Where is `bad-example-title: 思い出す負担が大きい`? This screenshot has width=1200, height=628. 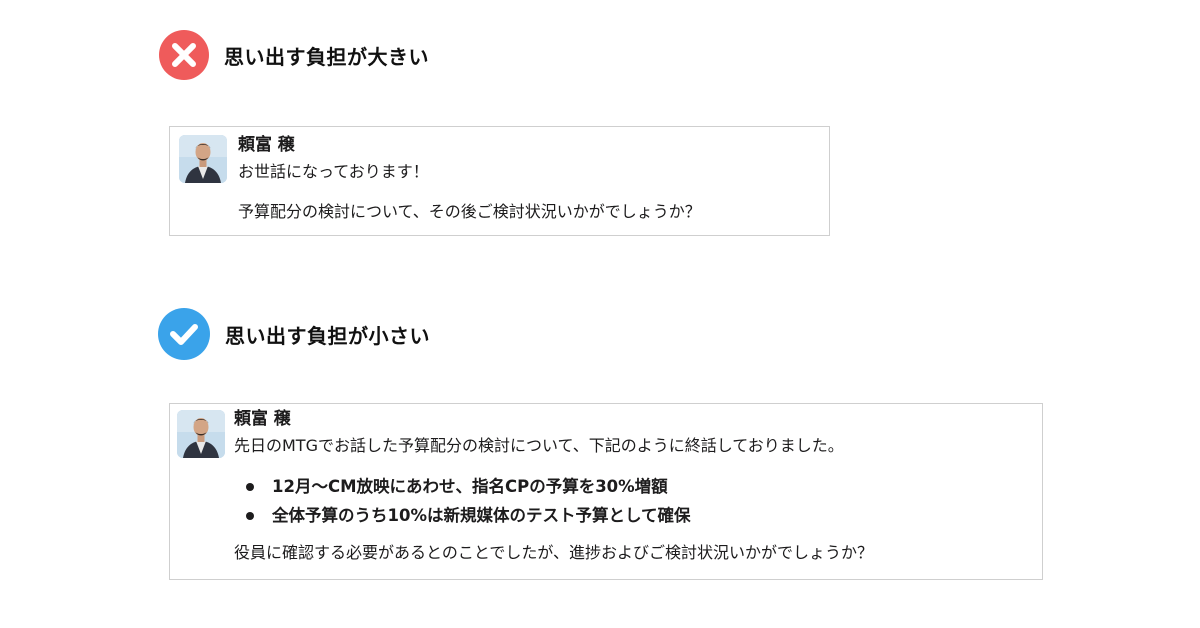
bad-example-title: 思い出す負担が大きい is located at coordinates (326, 56).